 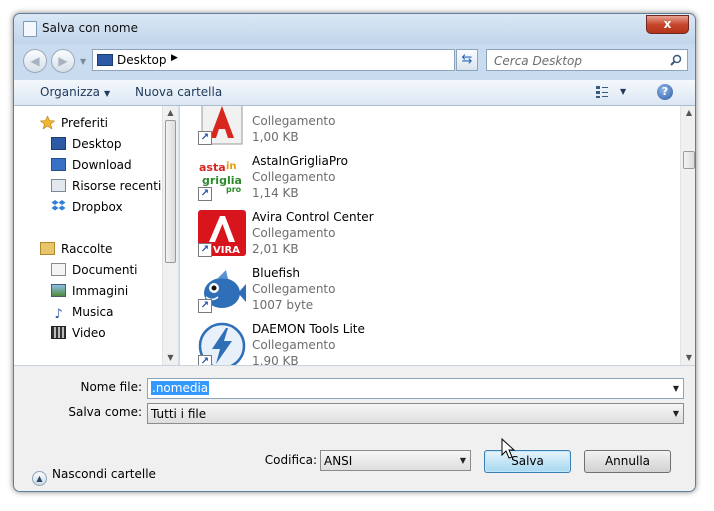 I want to click on refresh-button: ⇆, so click(x=467, y=60).